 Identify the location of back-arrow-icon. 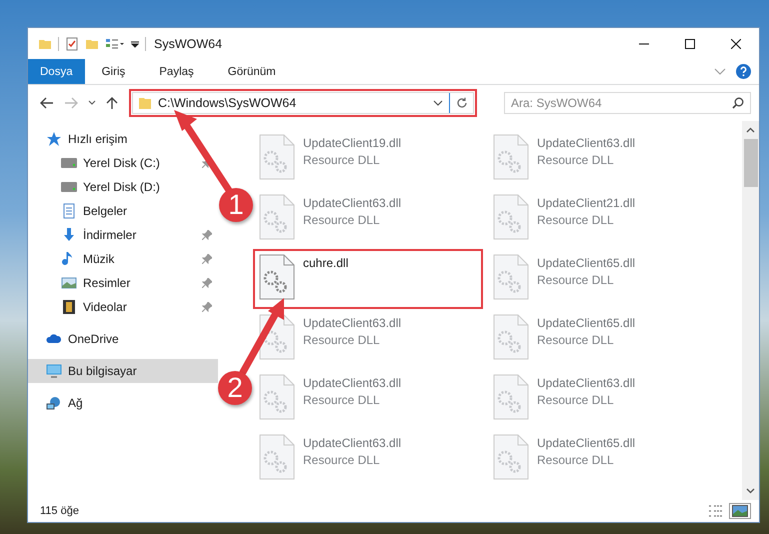
(47, 103).